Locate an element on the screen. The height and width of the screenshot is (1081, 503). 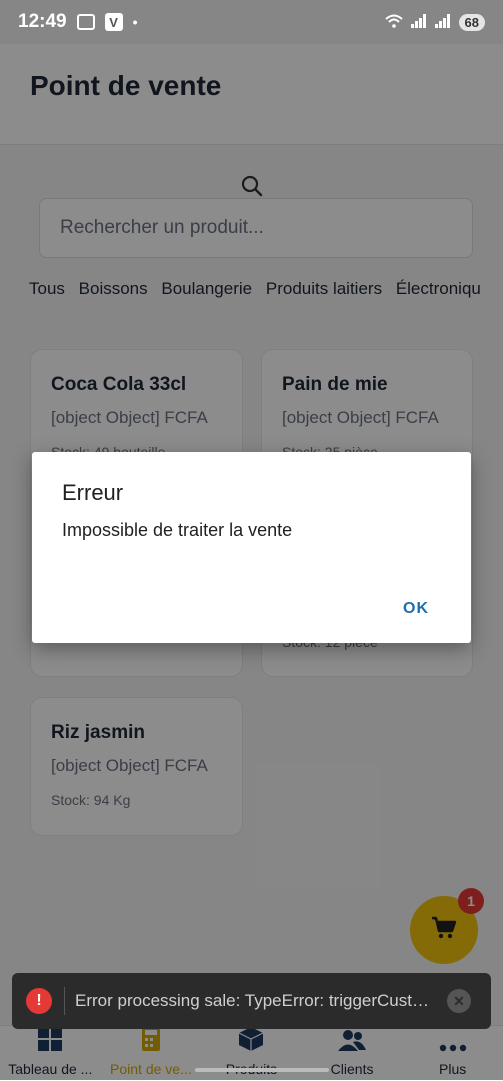
screenshot-icon is located at coordinates (85, 22).